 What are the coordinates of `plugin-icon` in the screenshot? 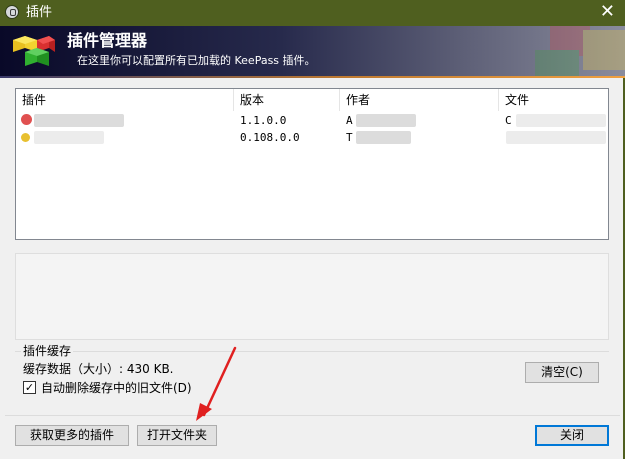 It's located at (26, 119).